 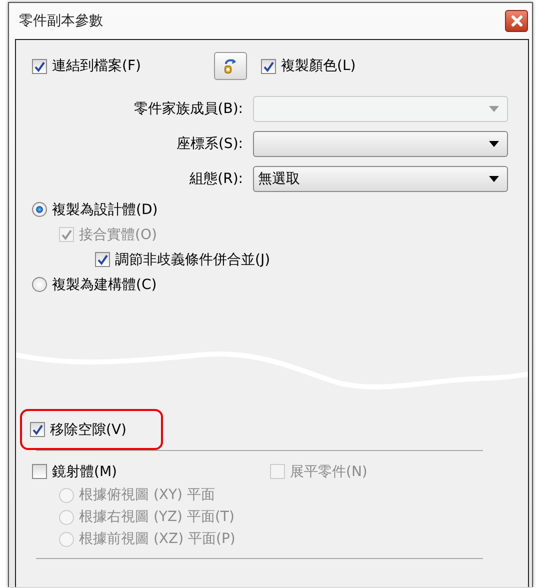 I want to click on link-options-button, so click(x=230, y=66).